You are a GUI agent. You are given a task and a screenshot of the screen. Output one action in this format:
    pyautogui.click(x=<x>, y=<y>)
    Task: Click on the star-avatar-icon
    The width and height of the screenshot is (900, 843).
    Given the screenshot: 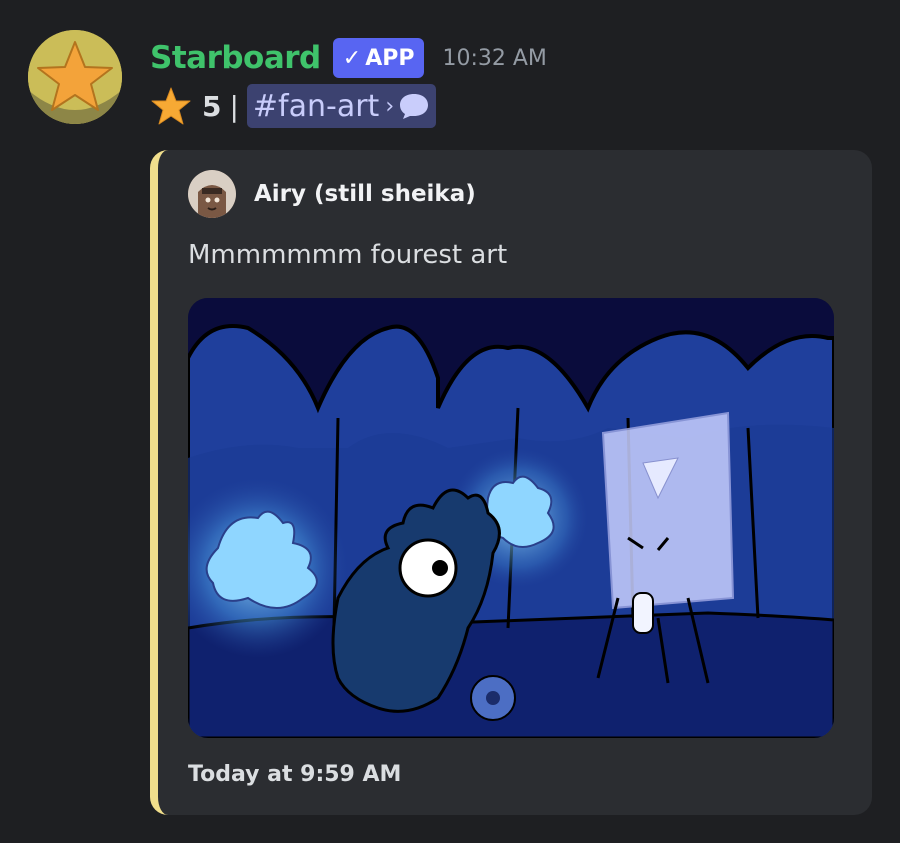 What is the action you would take?
    pyautogui.click(x=75, y=77)
    